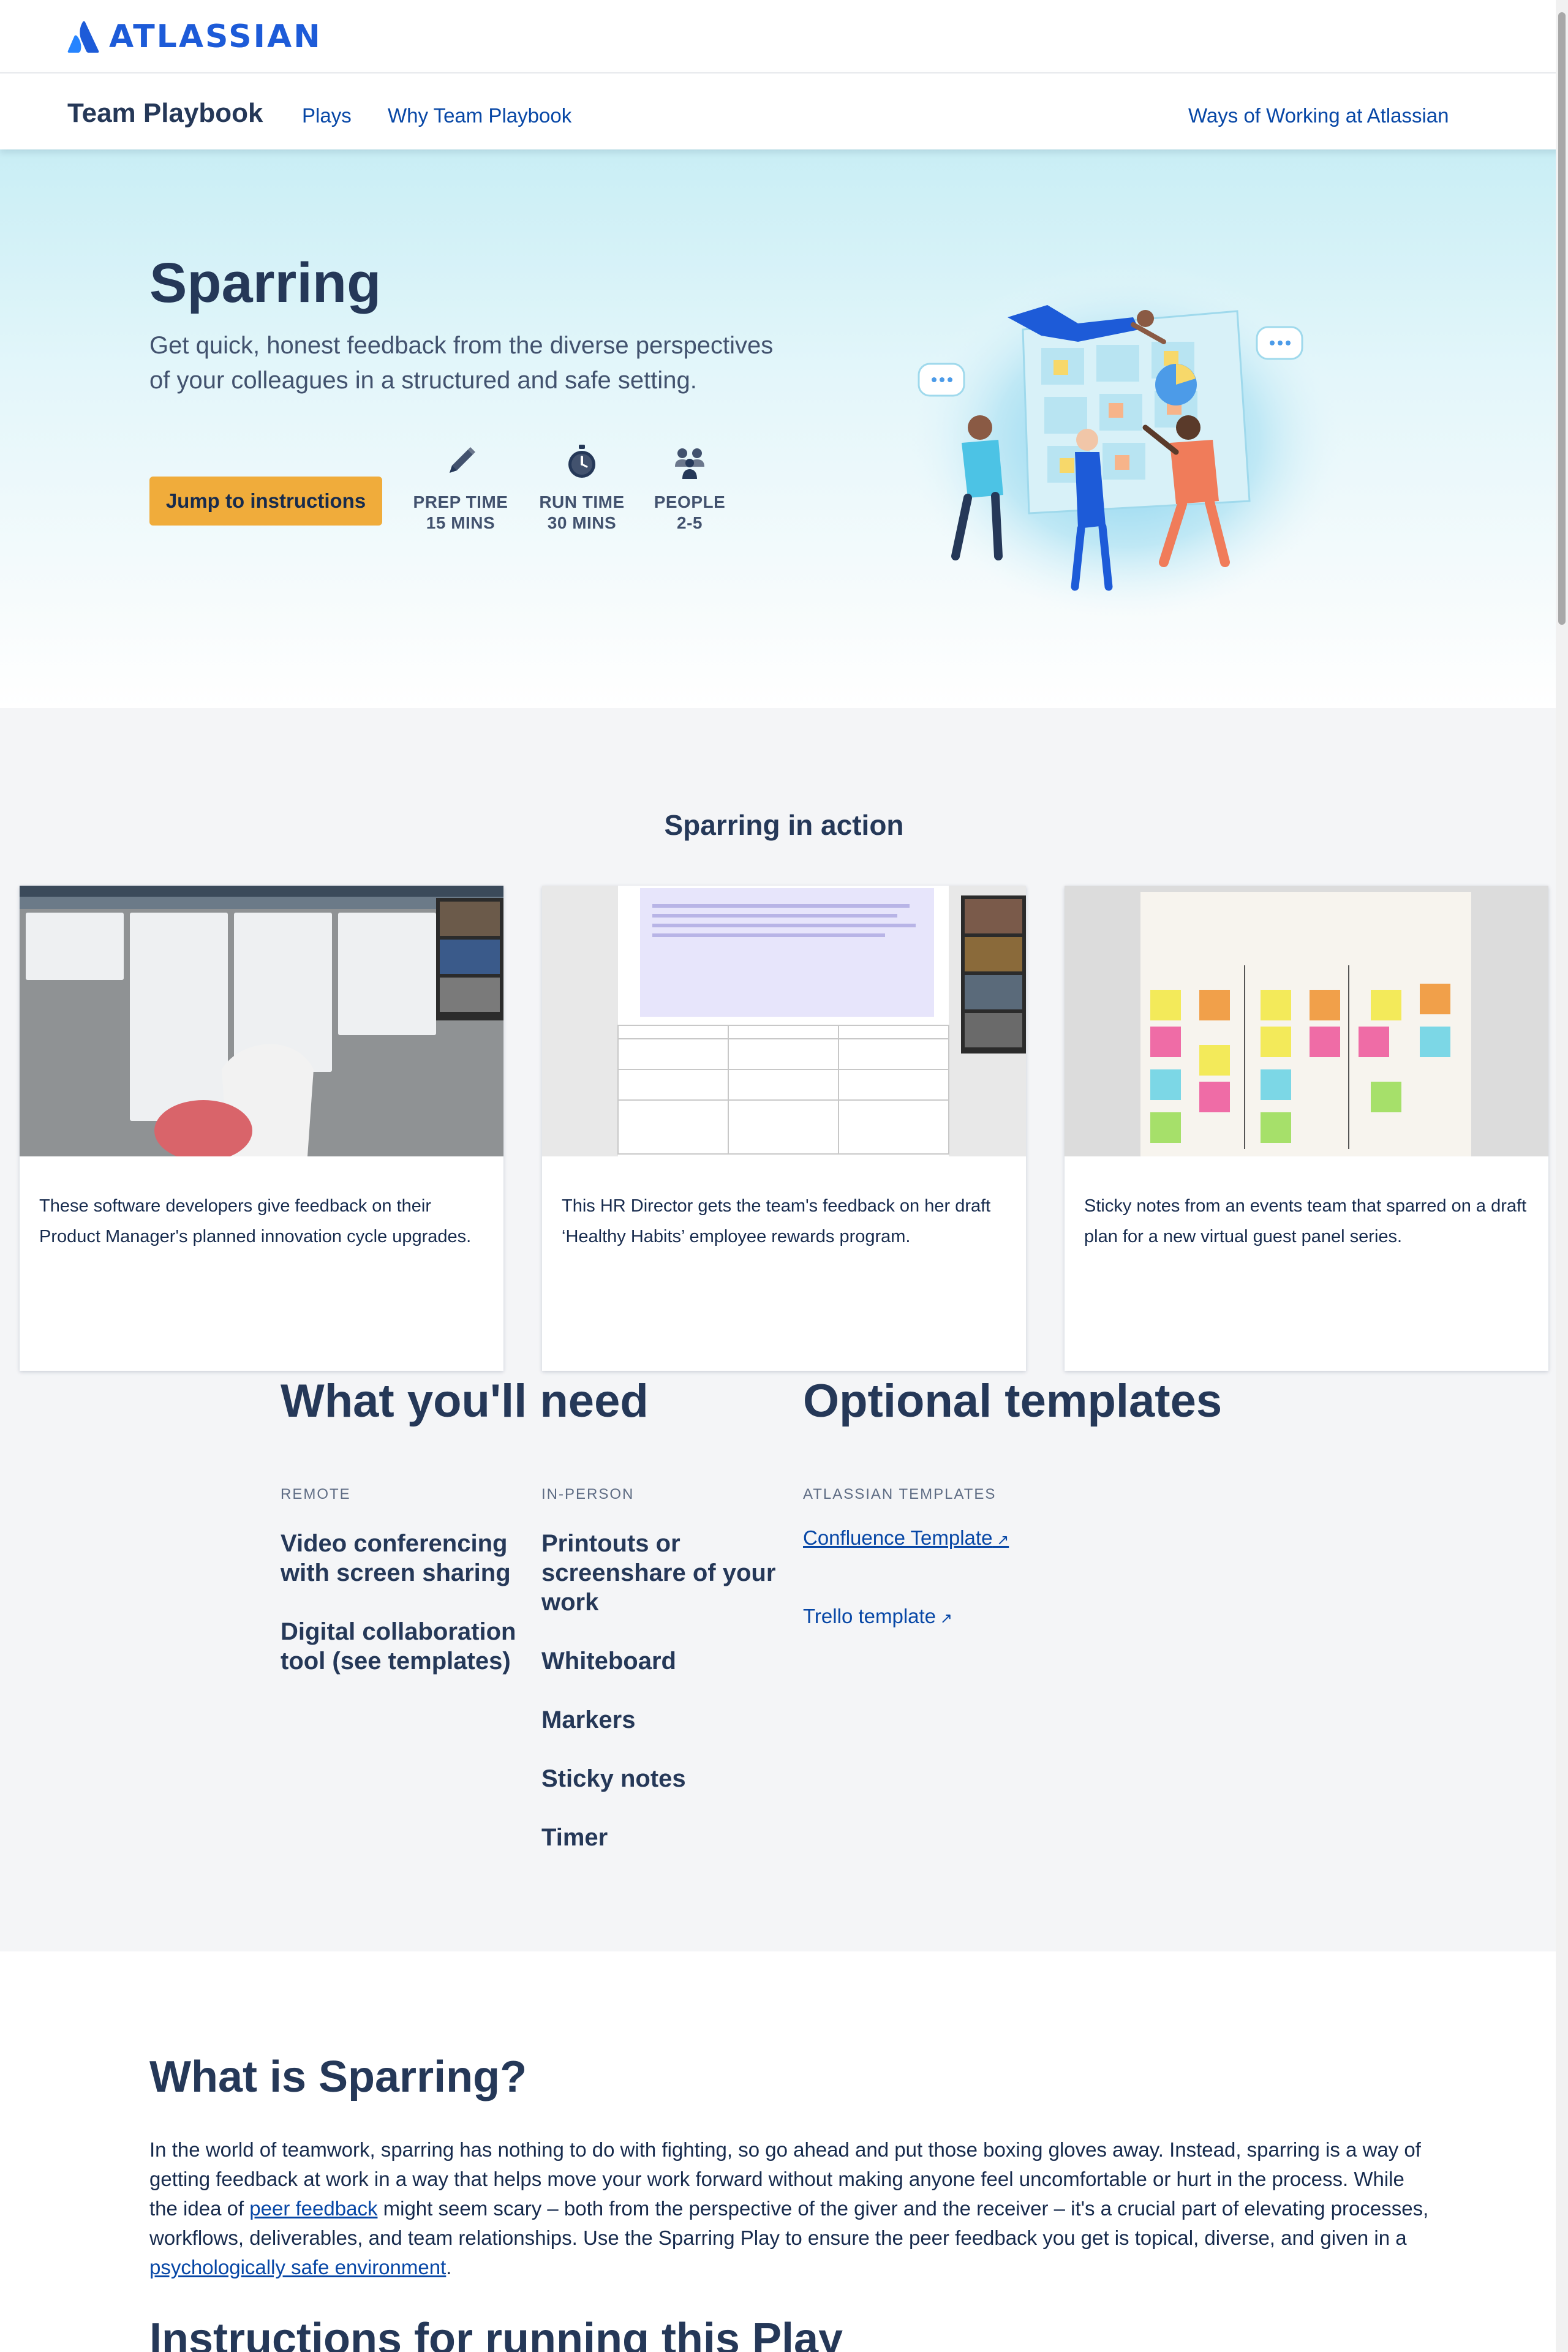  What do you see at coordinates (784, 825) in the screenshot?
I see `in-action-heading: Sparring in action` at bounding box center [784, 825].